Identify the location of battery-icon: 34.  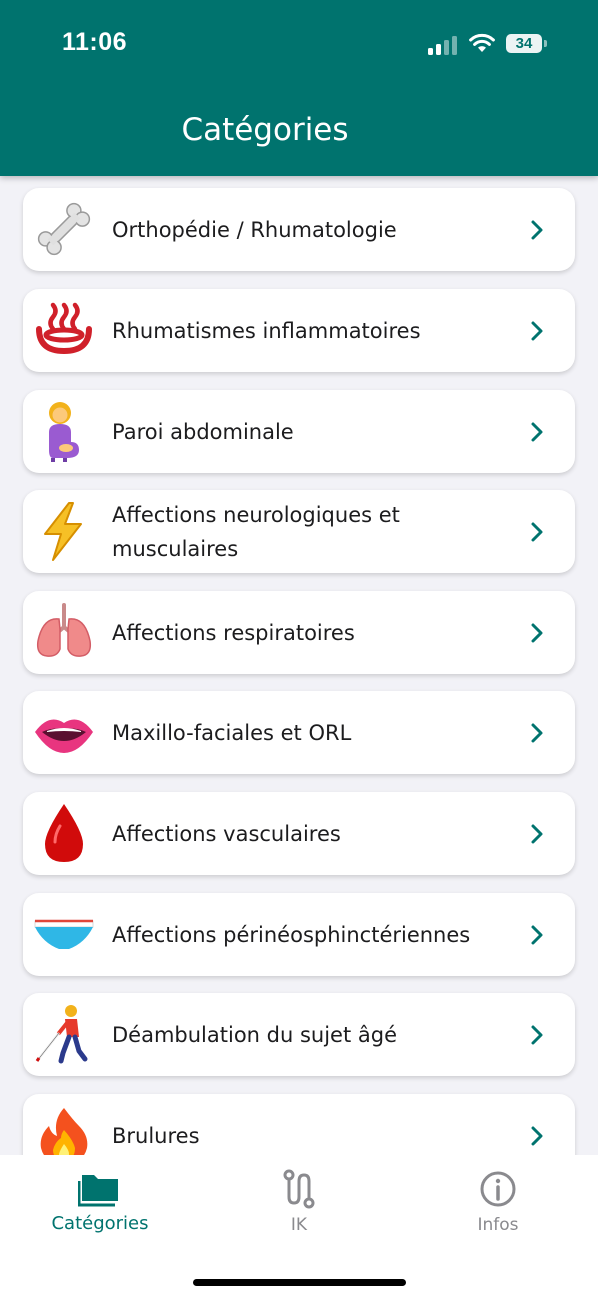
(524, 43).